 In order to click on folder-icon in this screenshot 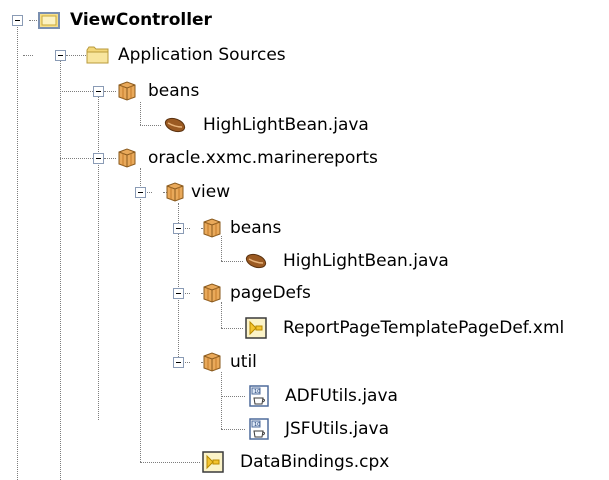, I will do `click(98, 55)`.